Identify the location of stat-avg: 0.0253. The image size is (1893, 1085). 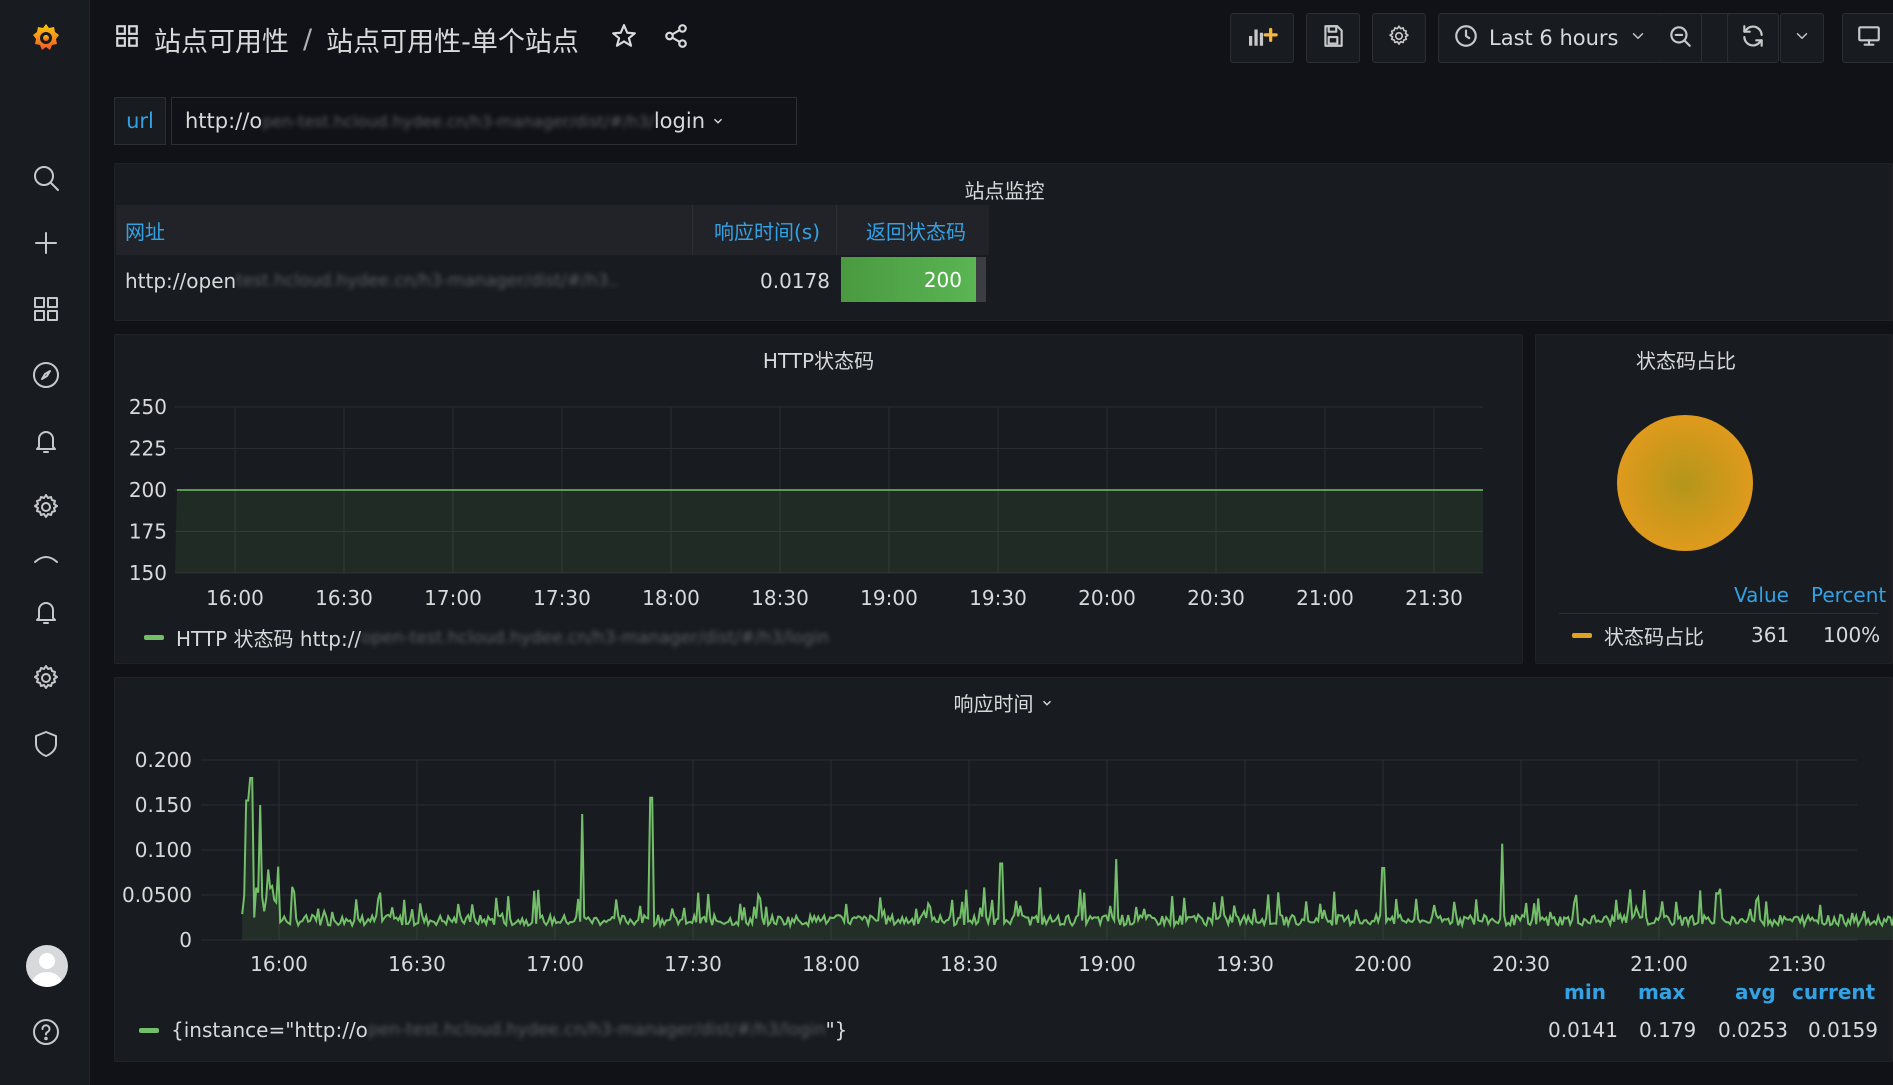
(1753, 1030).